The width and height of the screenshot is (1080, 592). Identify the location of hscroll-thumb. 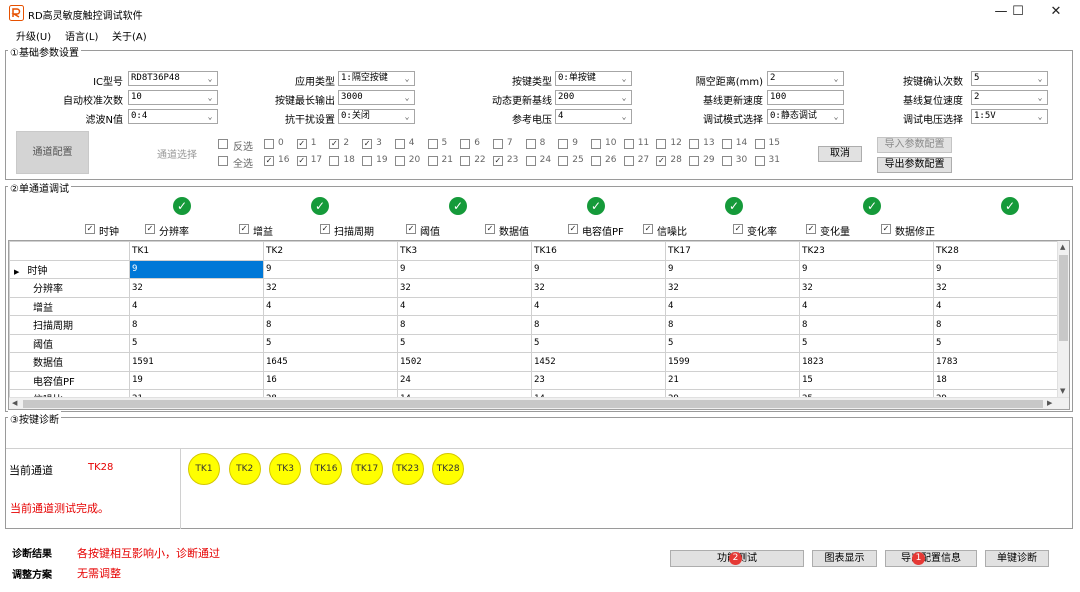
(533, 404).